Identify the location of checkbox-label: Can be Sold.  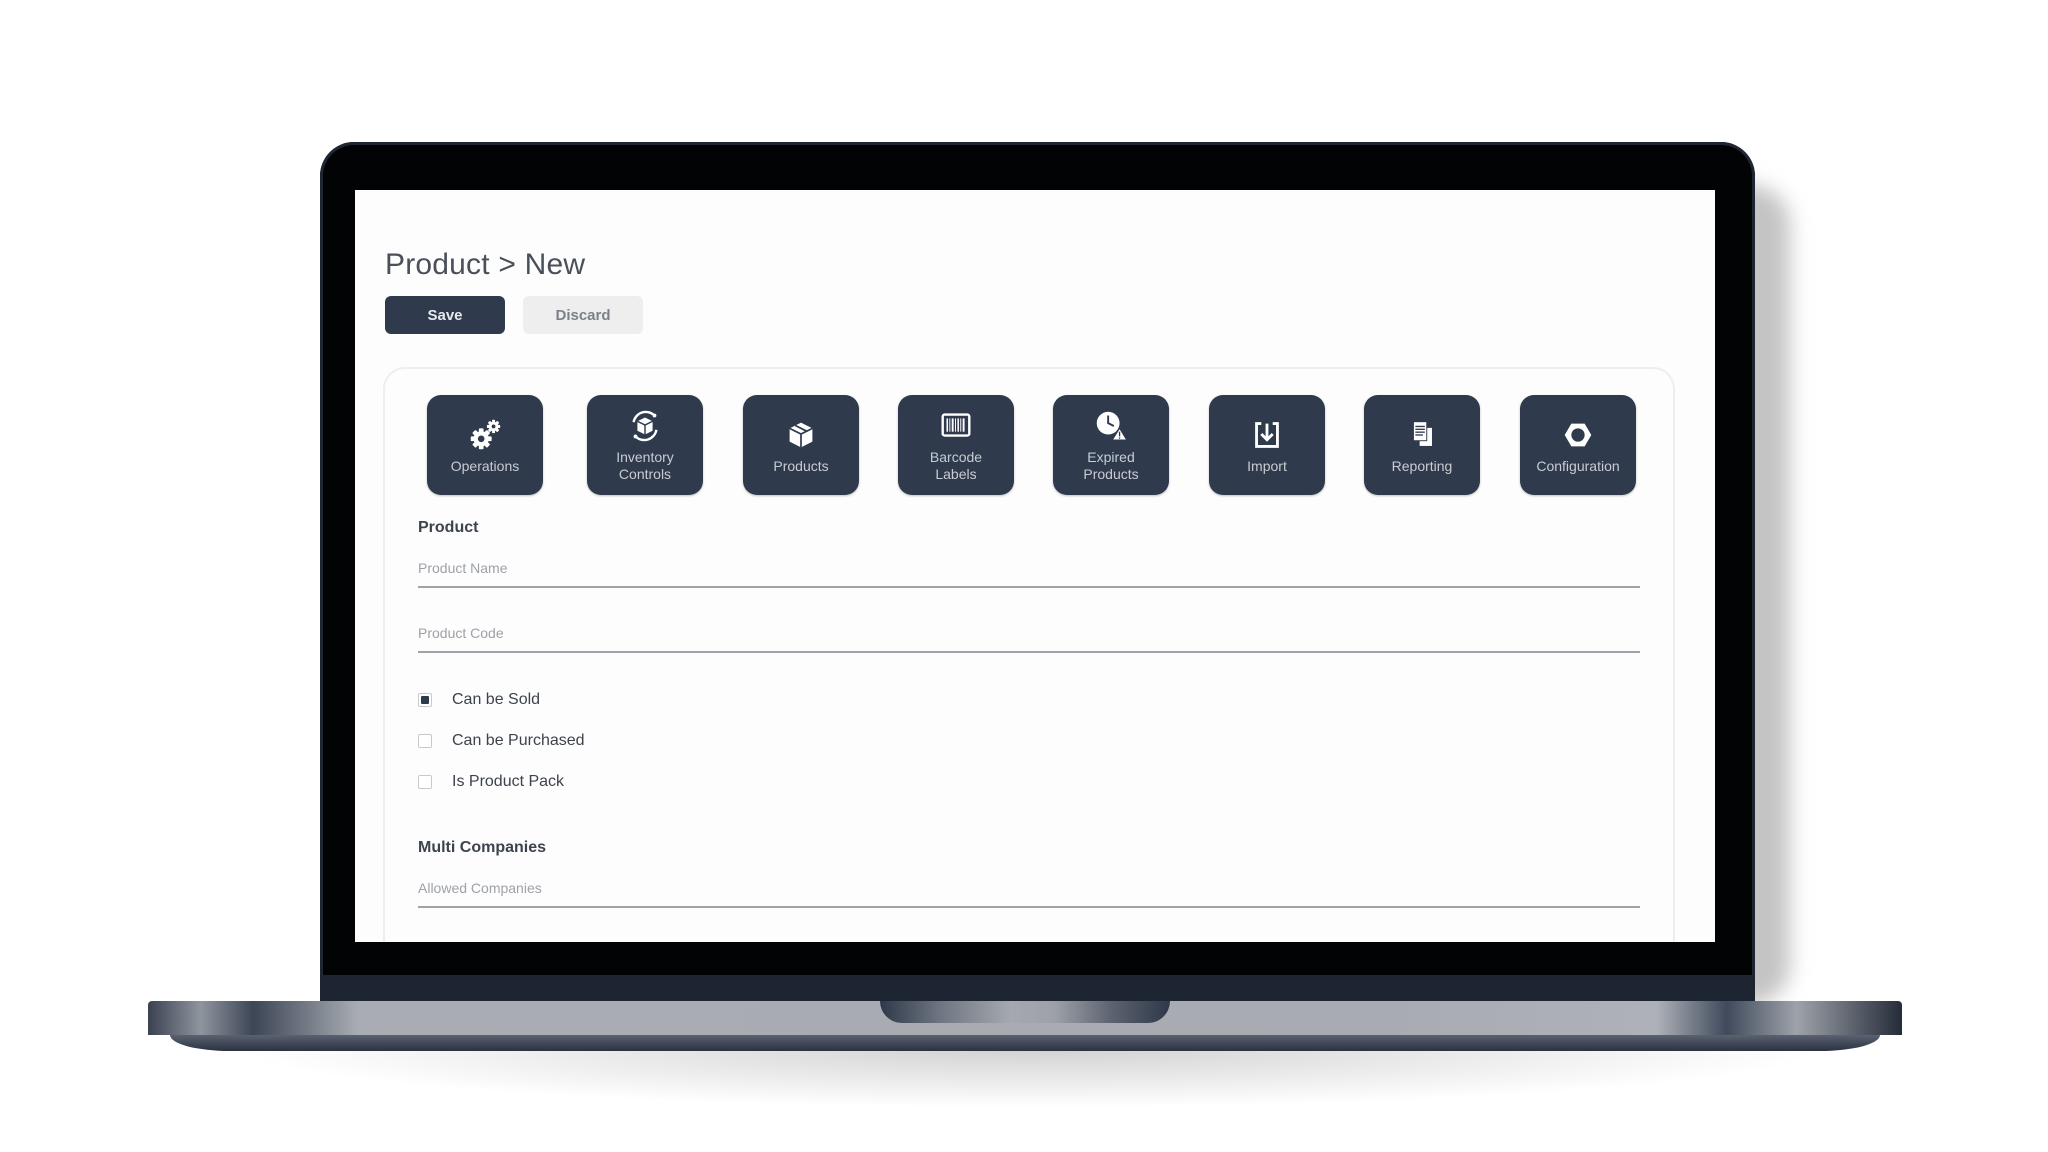
(496, 699).